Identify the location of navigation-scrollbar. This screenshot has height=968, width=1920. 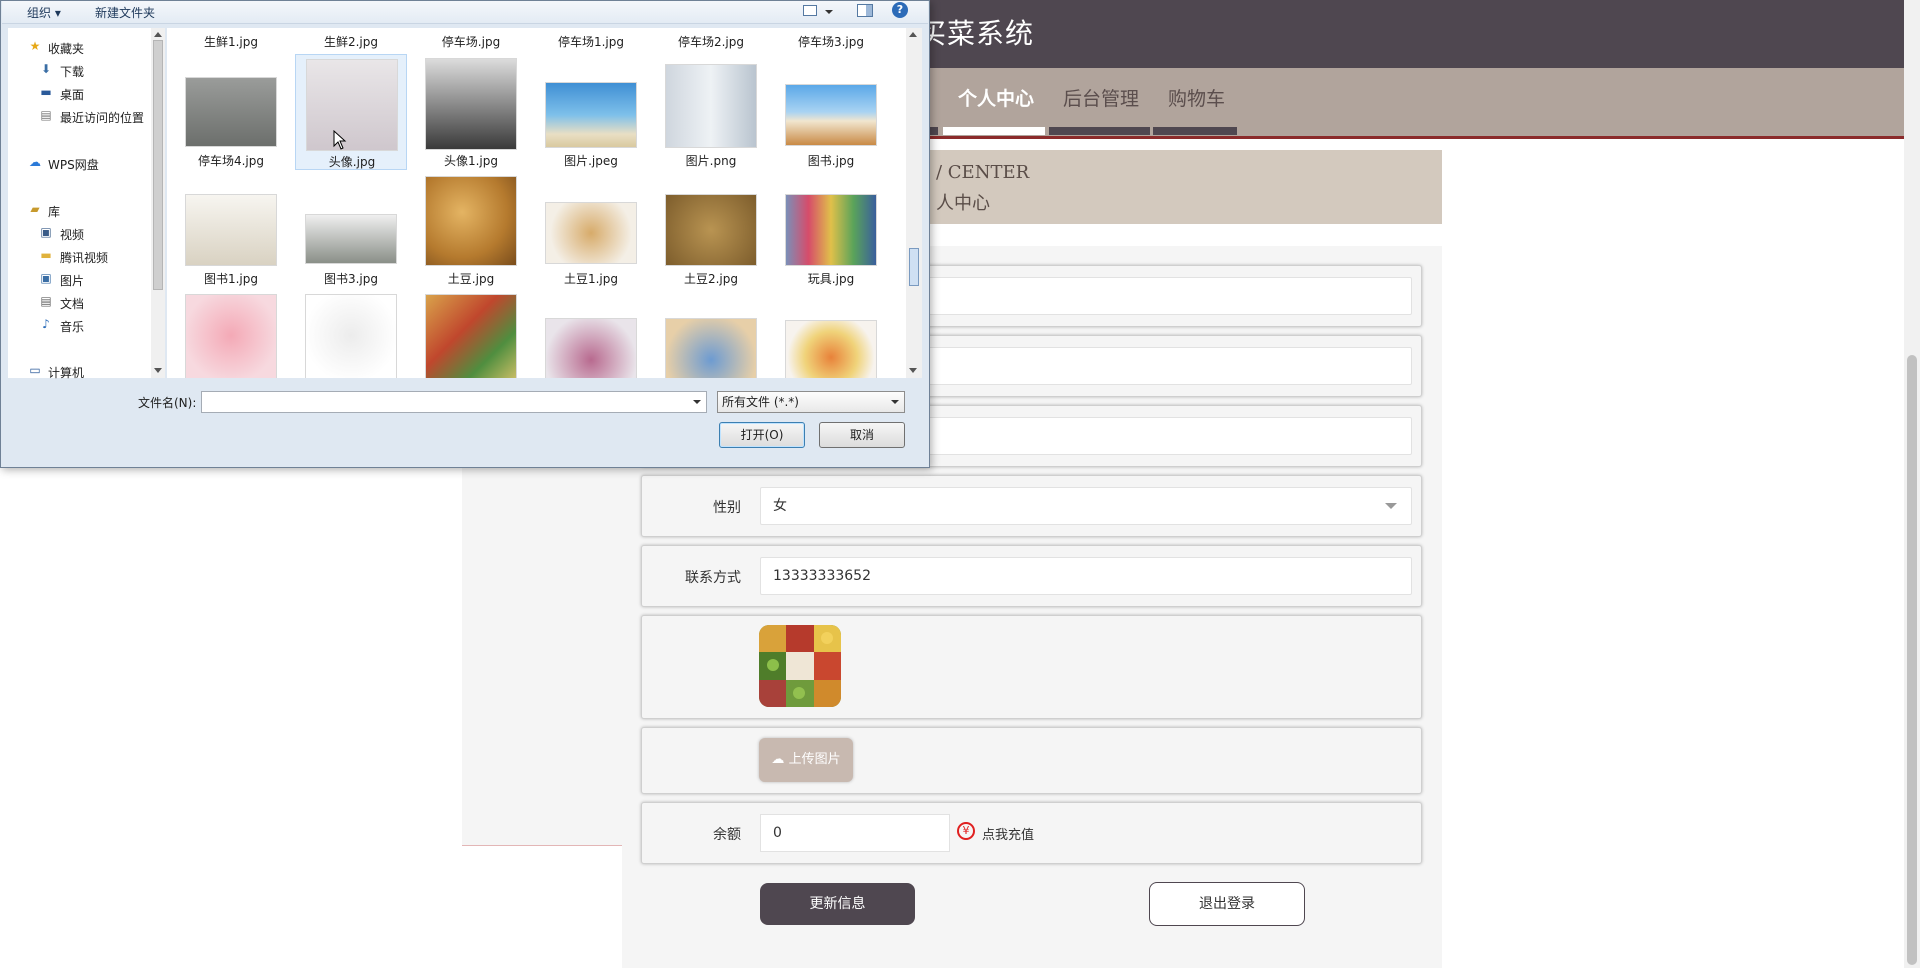
(158, 203).